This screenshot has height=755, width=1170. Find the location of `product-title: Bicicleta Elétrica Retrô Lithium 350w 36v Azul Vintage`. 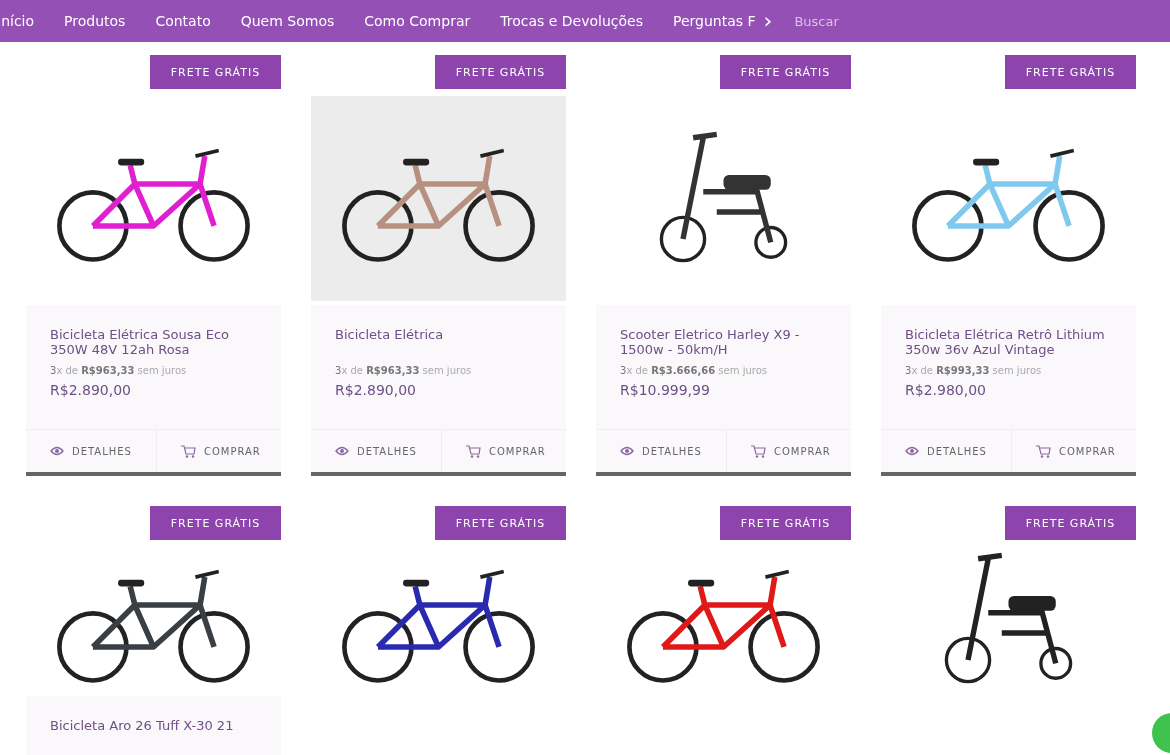

product-title: Bicicleta Elétrica Retrô Lithium 350w 36v Azul Vintage is located at coordinates (1008, 343).